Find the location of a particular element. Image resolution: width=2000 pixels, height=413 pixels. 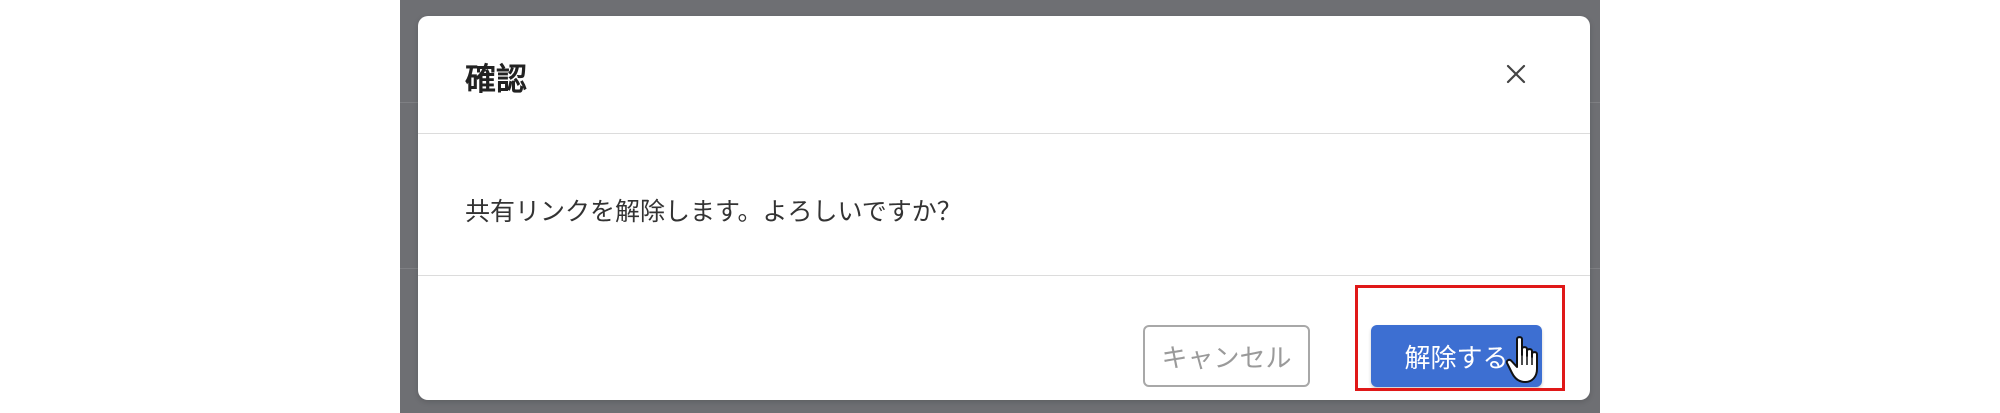

dialog-title: 確認 is located at coordinates (496, 80).